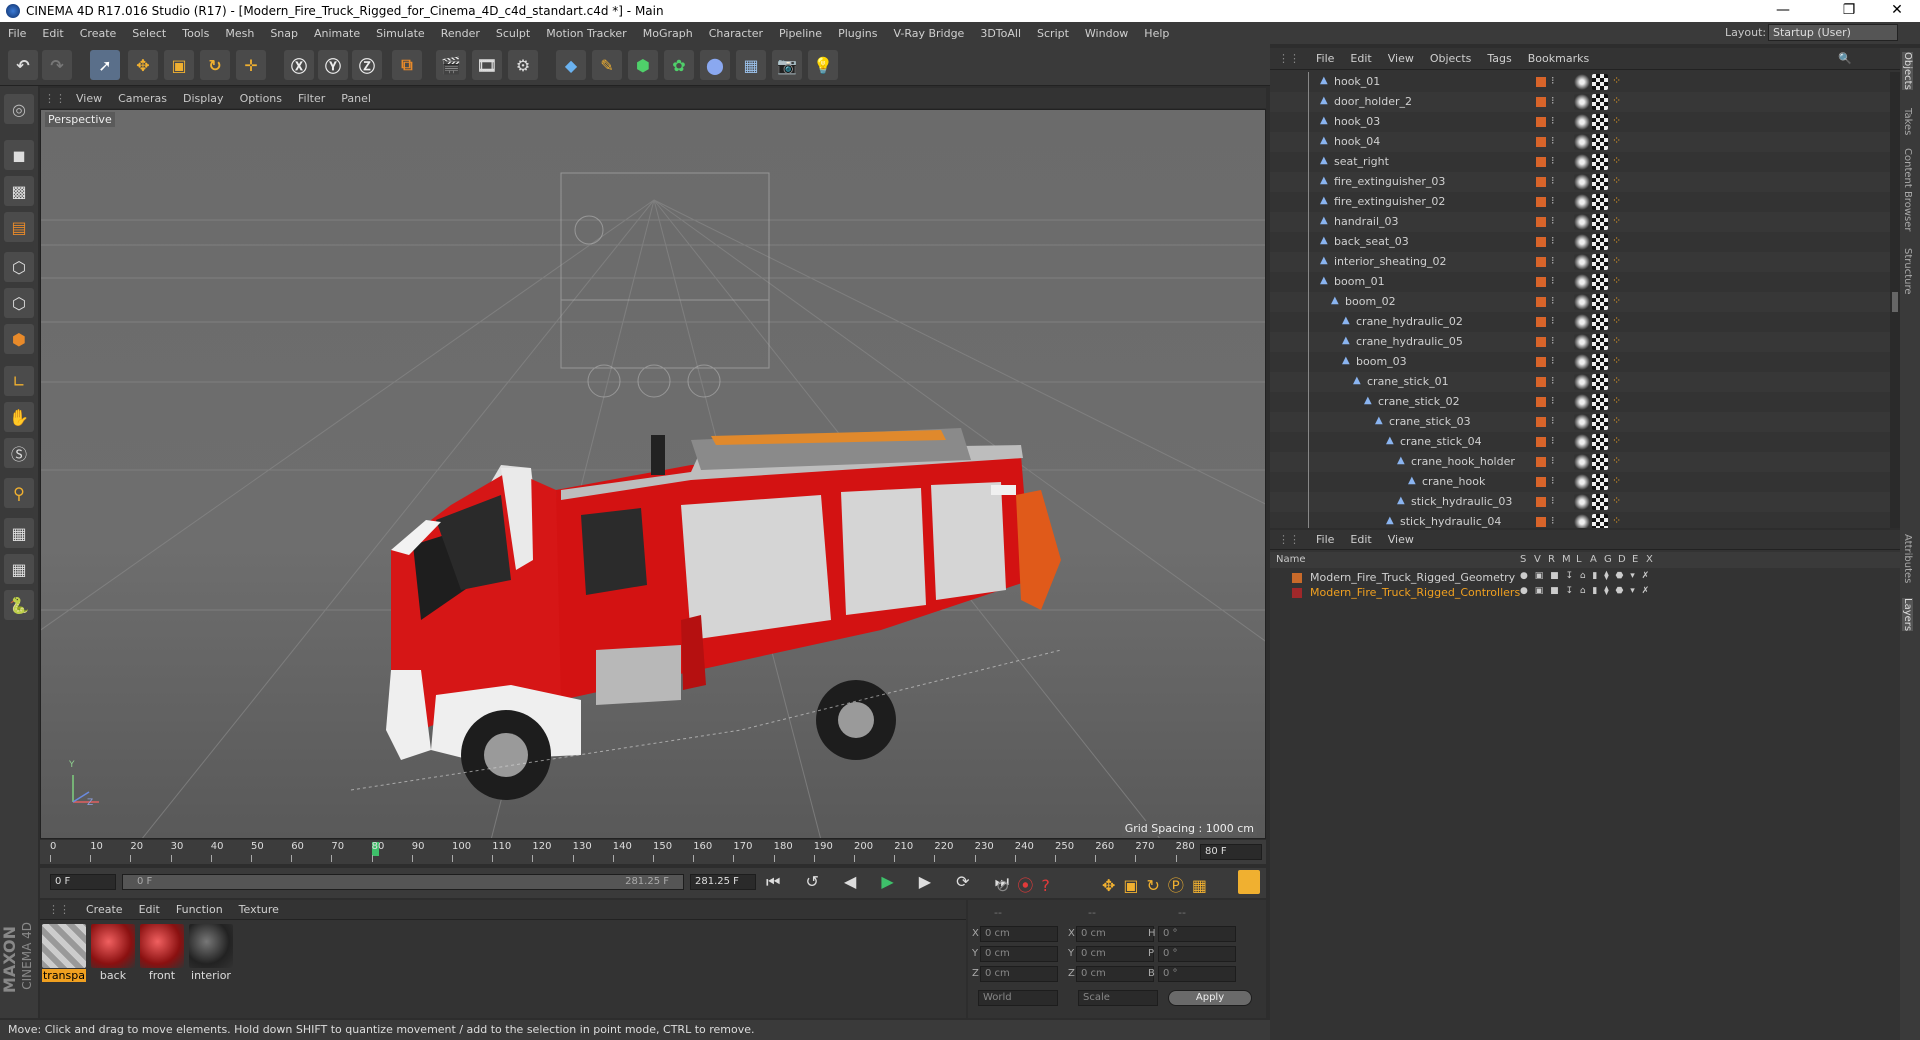 The width and height of the screenshot is (1920, 1040). Describe the element at coordinates (403, 882) in the screenshot. I see `frame-range-slider: 0 F 281.25 F` at that location.